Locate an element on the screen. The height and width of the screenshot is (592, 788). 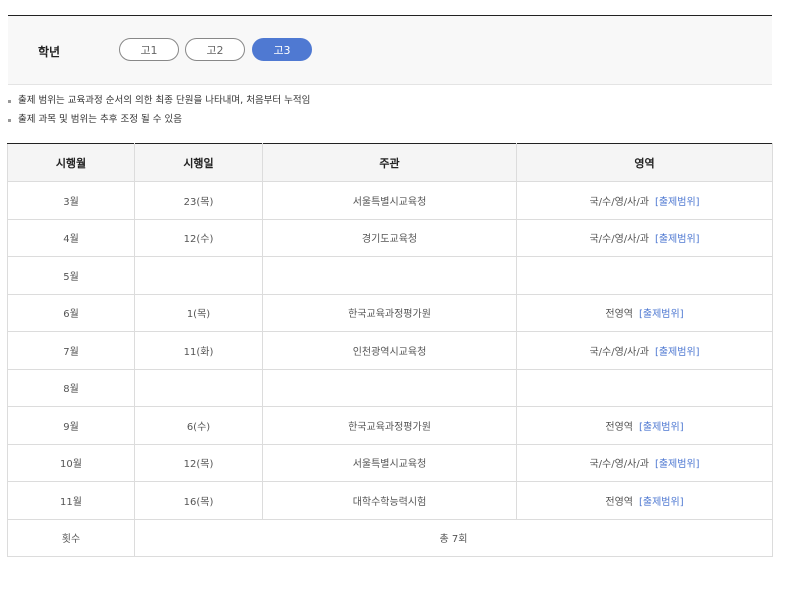
header-date: 시행일 is located at coordinates (198, 162).